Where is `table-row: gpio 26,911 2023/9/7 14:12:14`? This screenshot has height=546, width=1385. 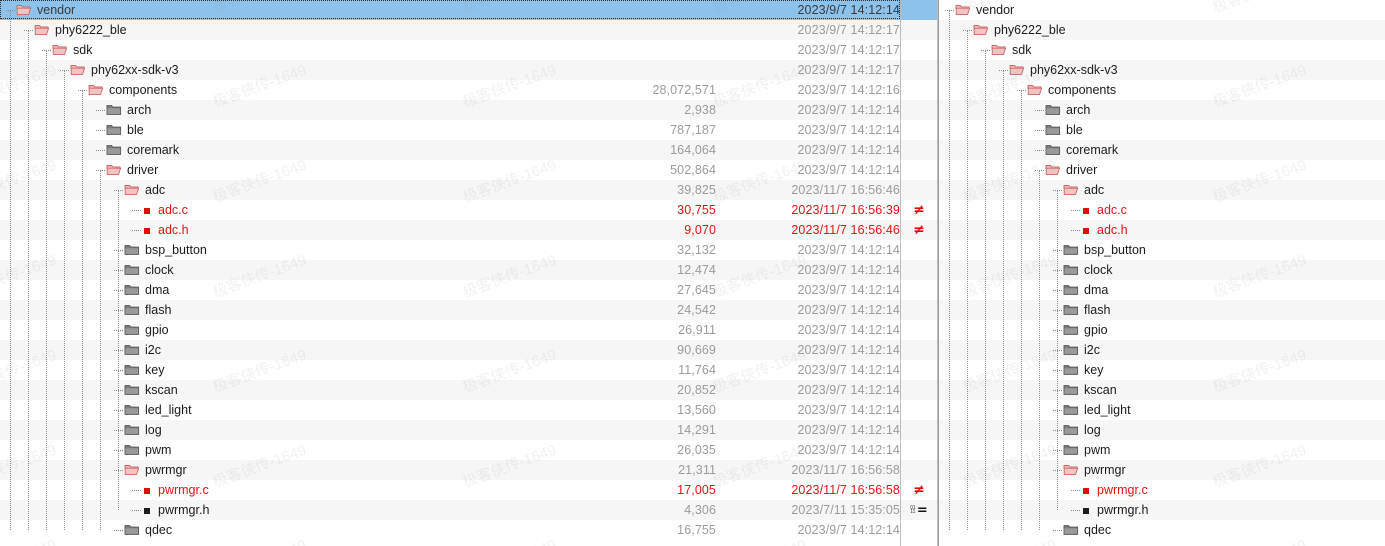 table-row: gpio 26,911 2023/9/7 14:12:14 is located at coordinates (469, 330).